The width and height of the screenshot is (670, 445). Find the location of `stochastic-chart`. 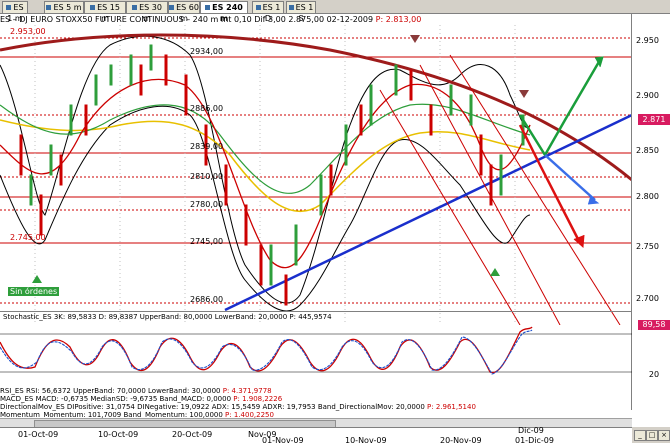

stochastic-chart is located at coordinates (316, 352).